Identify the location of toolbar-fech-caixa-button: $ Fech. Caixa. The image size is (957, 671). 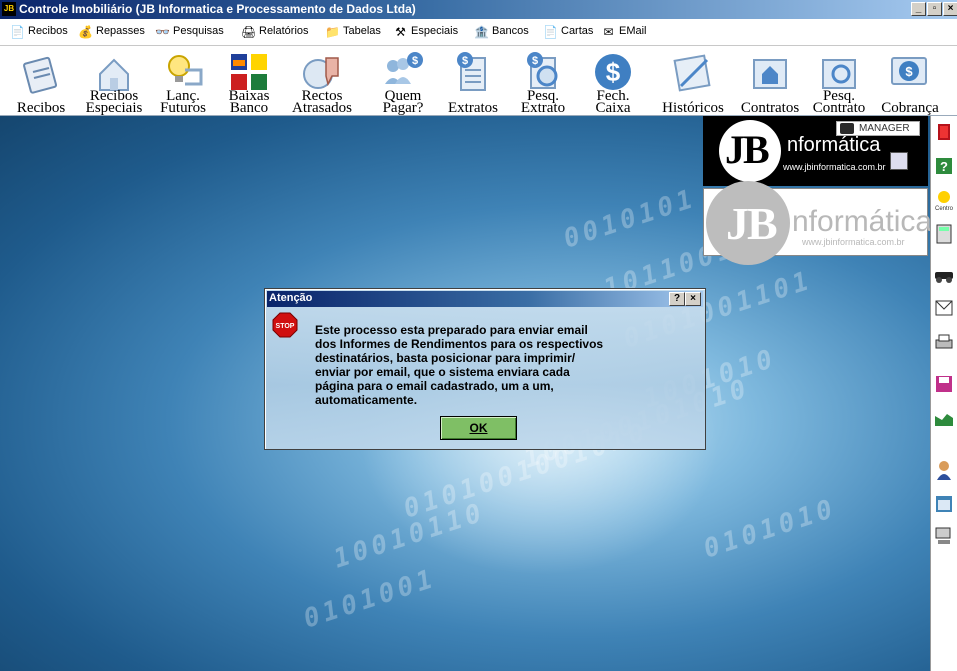
(613, 81).